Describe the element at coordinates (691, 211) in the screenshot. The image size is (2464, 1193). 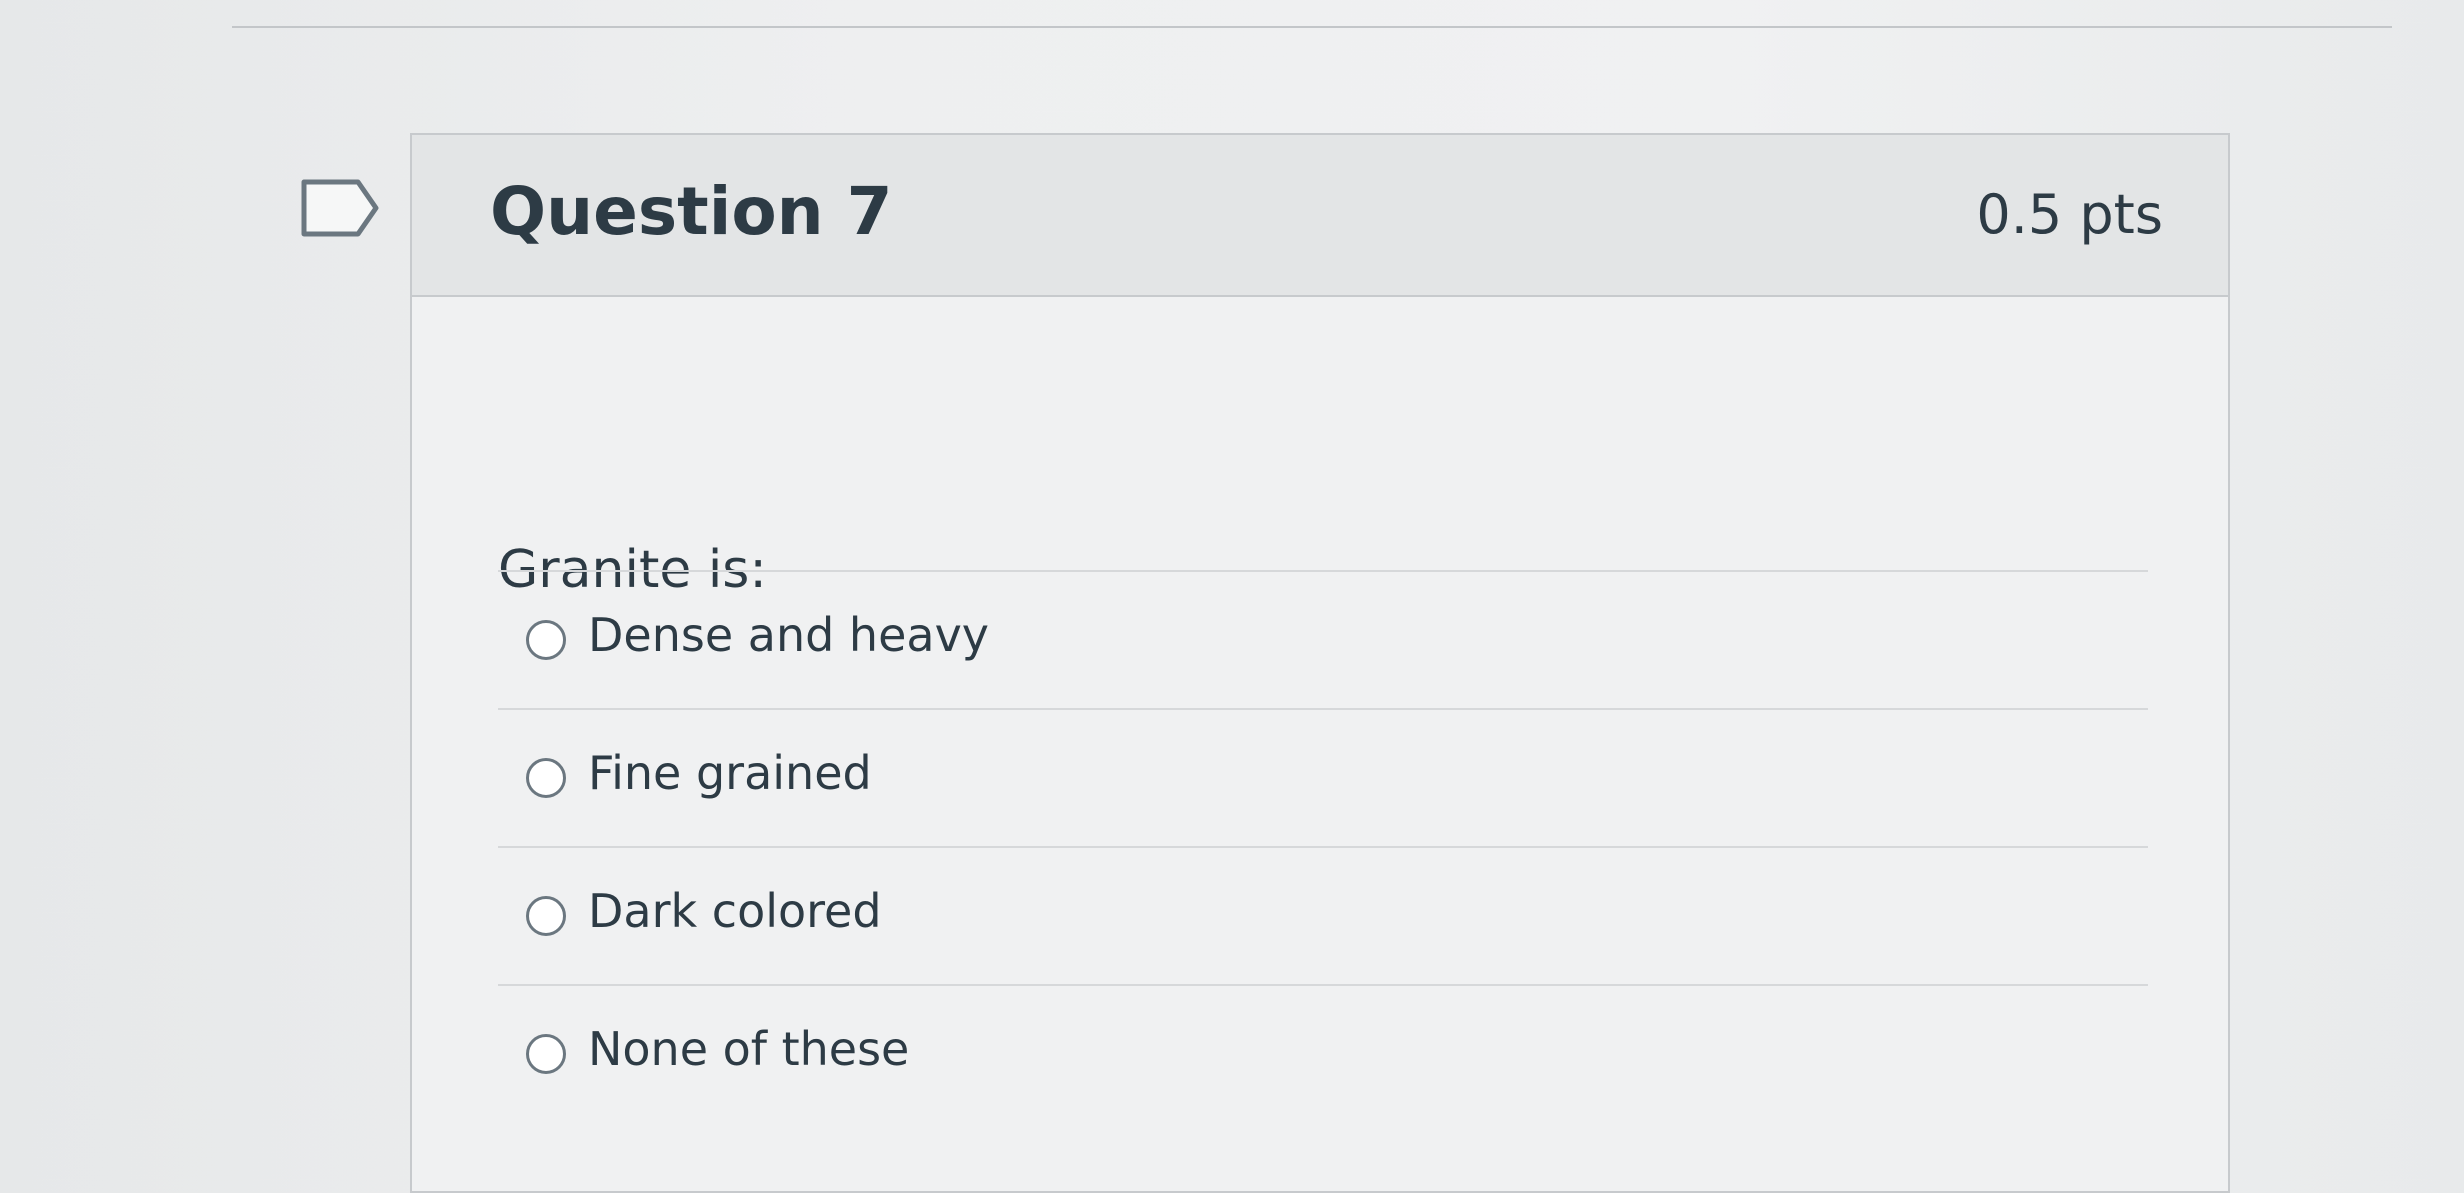
I see `question-title: Question 7` at that location.